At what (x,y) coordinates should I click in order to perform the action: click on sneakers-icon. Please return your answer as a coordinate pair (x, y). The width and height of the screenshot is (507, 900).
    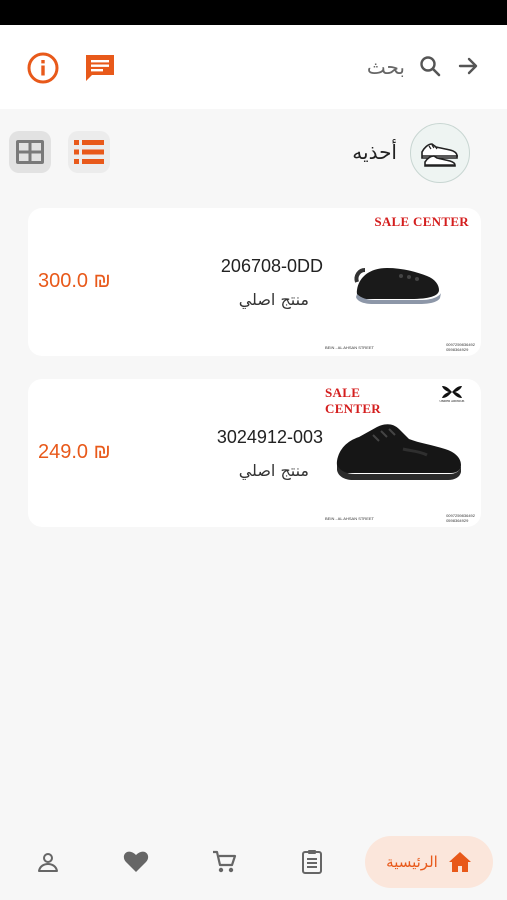
    Looking at the image, I should click on (439, 155).